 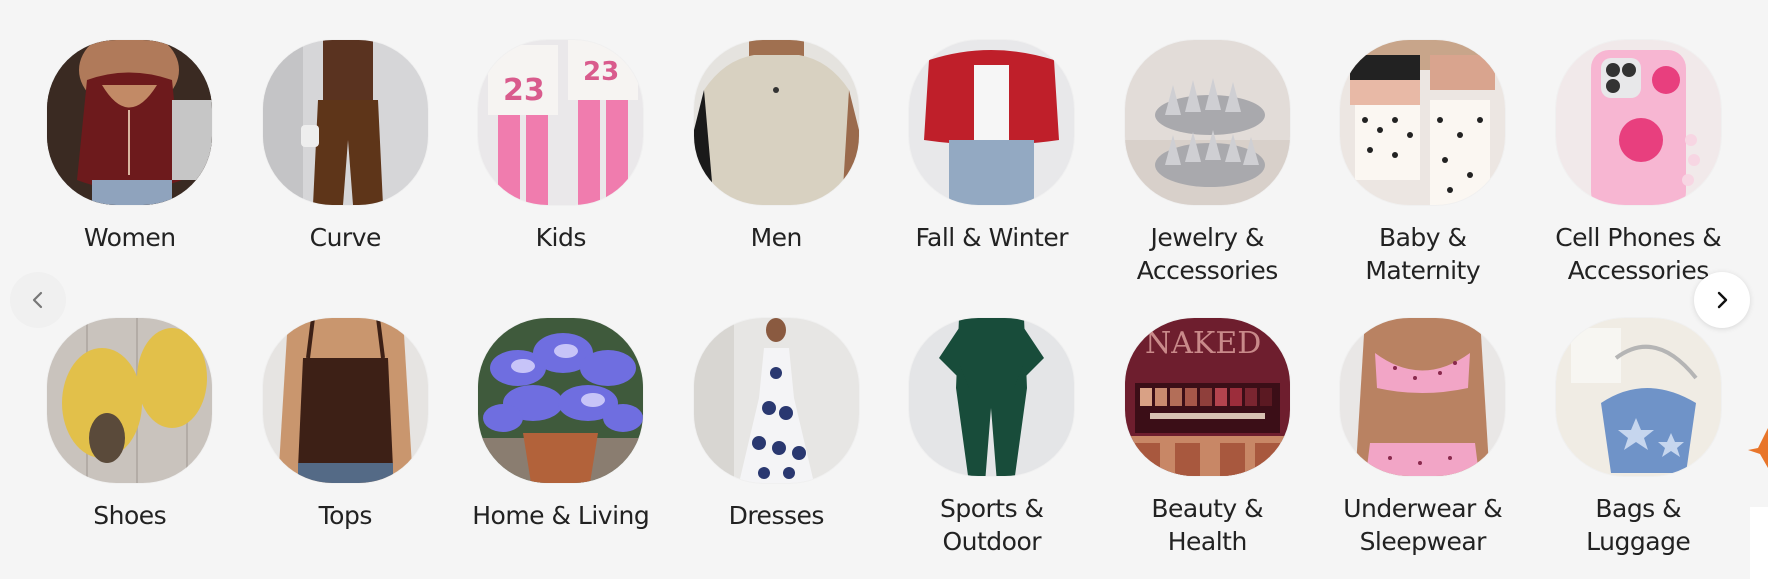 What do you see at coordinates (561, 400) in the screenshot?
I see `category-image-home` at bounding box center [561, 400].